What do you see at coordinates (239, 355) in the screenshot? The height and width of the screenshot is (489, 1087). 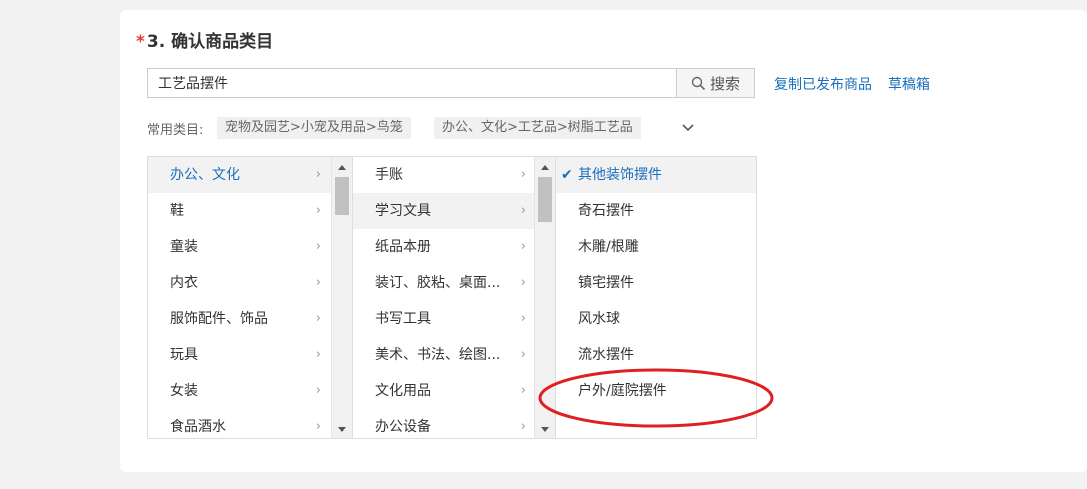 I see `category-item: 玩具 ›` at bounding box center [239, 355].